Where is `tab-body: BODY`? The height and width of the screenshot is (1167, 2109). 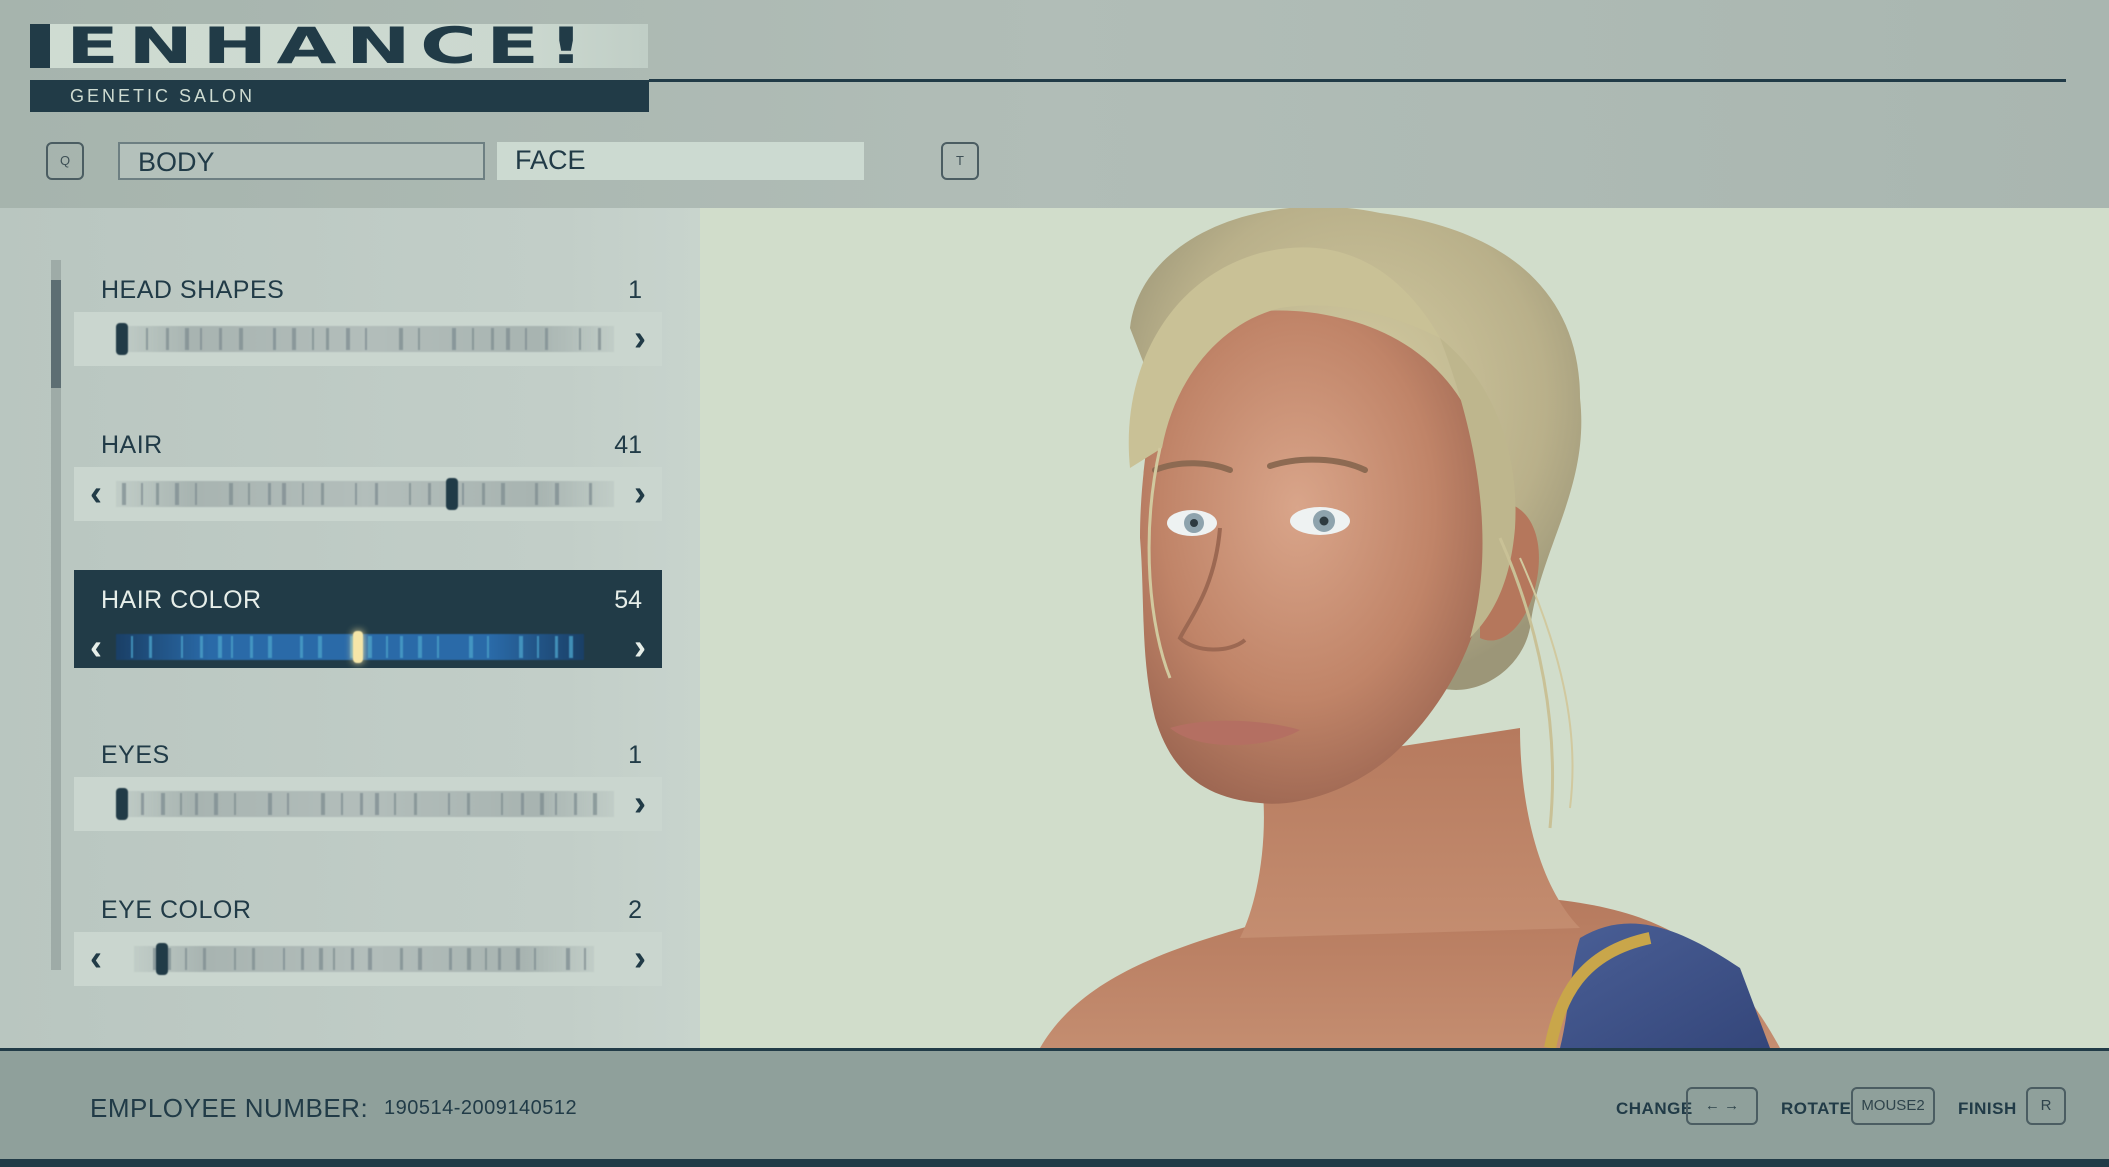
tab-body: BODY is located at coordinates (301, 161).